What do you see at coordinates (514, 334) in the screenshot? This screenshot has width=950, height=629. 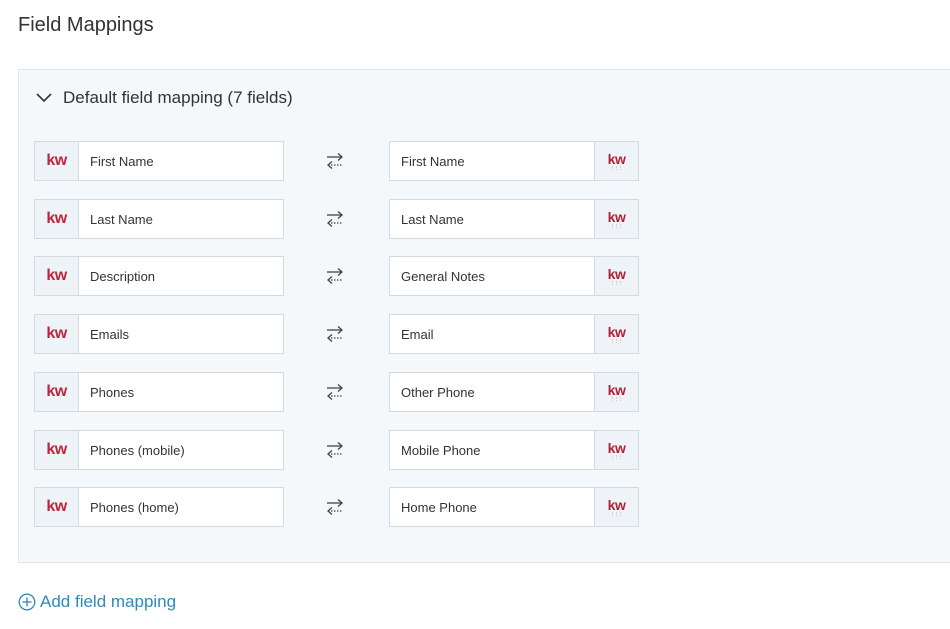 I see `target-field: Email kw ⋮⋮⋮` at bounding box center [514, 334].